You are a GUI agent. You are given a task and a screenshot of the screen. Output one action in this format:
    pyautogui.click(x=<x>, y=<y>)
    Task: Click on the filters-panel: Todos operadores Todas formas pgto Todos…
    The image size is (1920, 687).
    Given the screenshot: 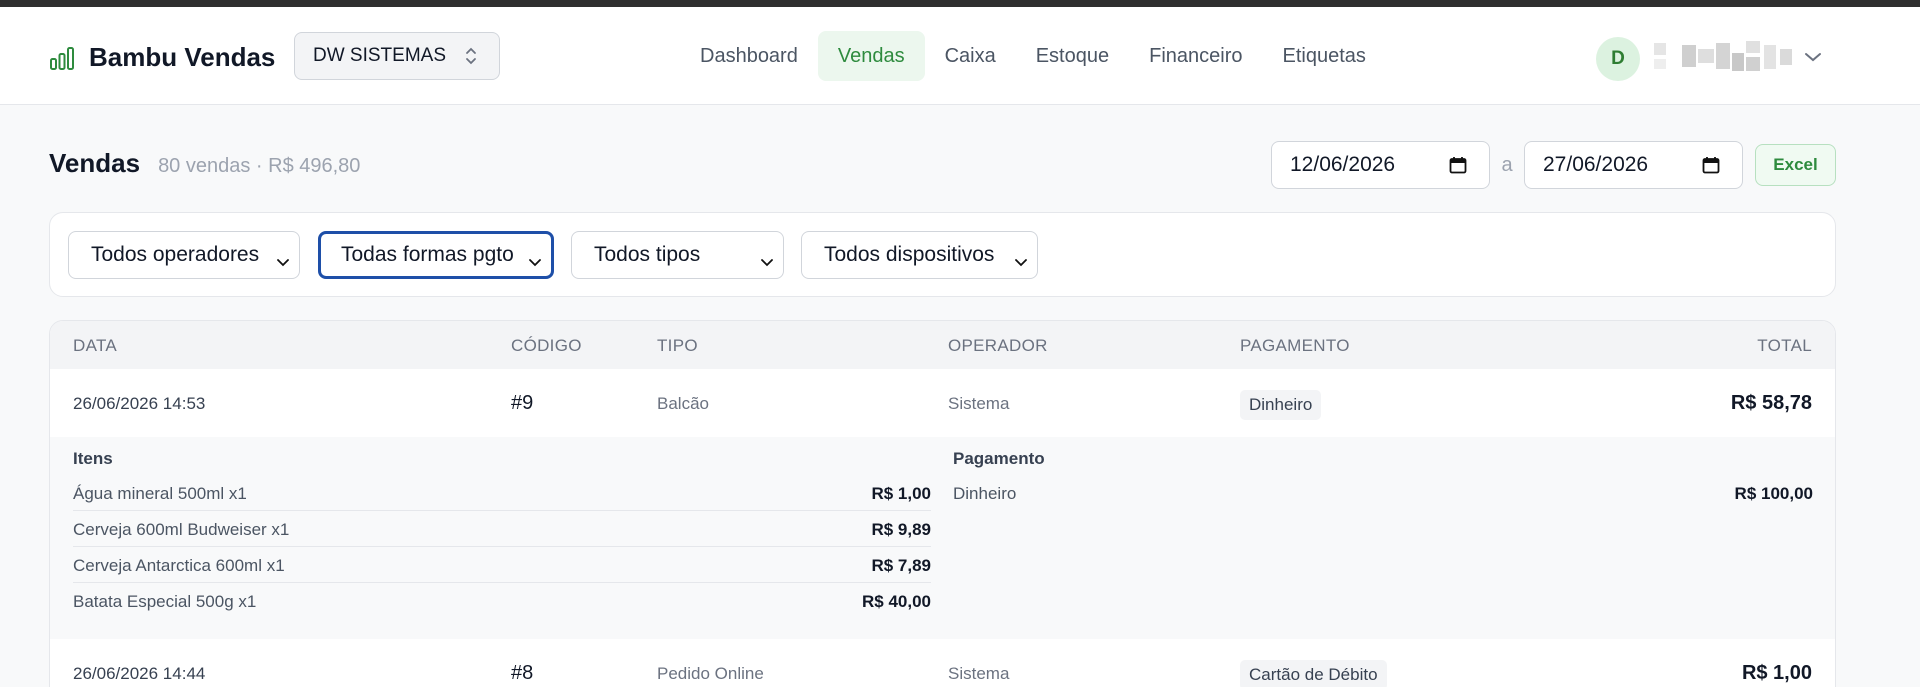 What is the action you would take?
    pyautogui.click(x=942, y=254)
    